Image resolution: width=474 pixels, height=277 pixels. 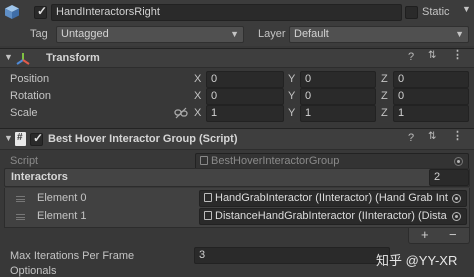 What do you see at coordinates (425, 234) in the screenshot?
I see `add-element-button: +` at bounding box center [425, 234].